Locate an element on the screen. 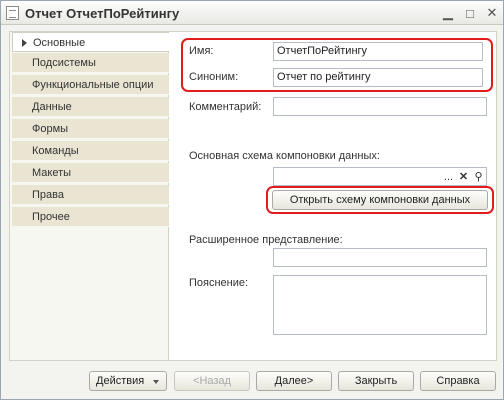  tab-label: Команды is located at coordinates (55, 151).